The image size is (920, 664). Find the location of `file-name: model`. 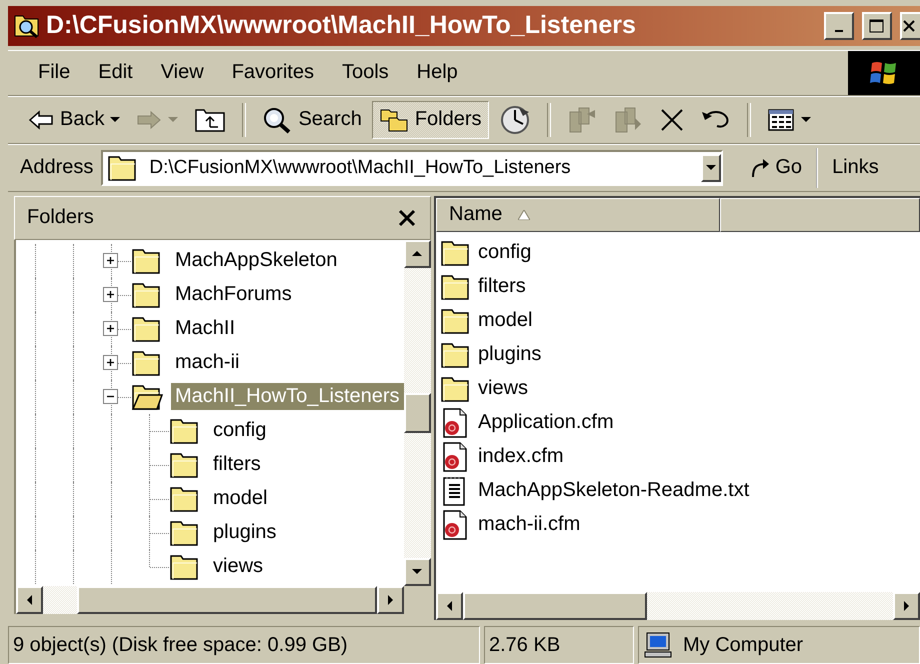

file-name: model is located at coordinates (505, 320).